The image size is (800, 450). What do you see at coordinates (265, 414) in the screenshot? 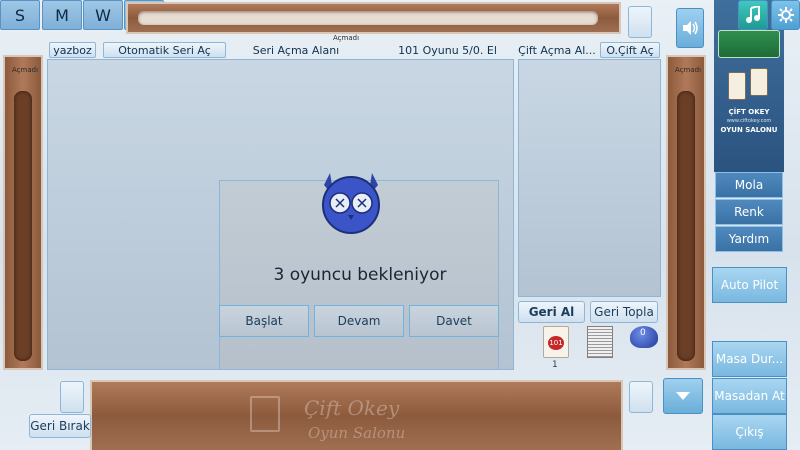
I see `rack-logo-tiles` at bounding box center [265, 414].